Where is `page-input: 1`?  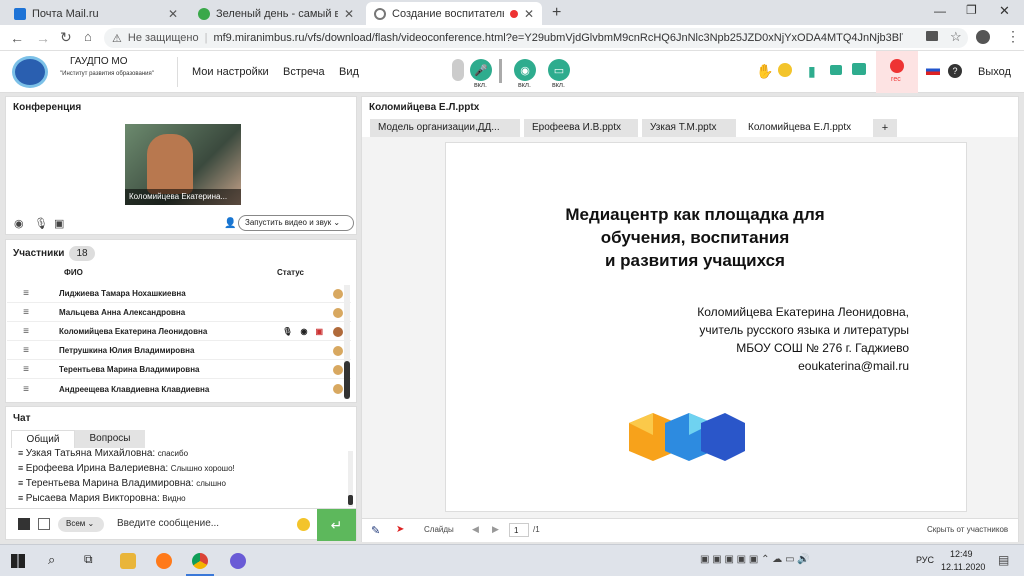
page-input: 1 is located at coordinates (519, 530).